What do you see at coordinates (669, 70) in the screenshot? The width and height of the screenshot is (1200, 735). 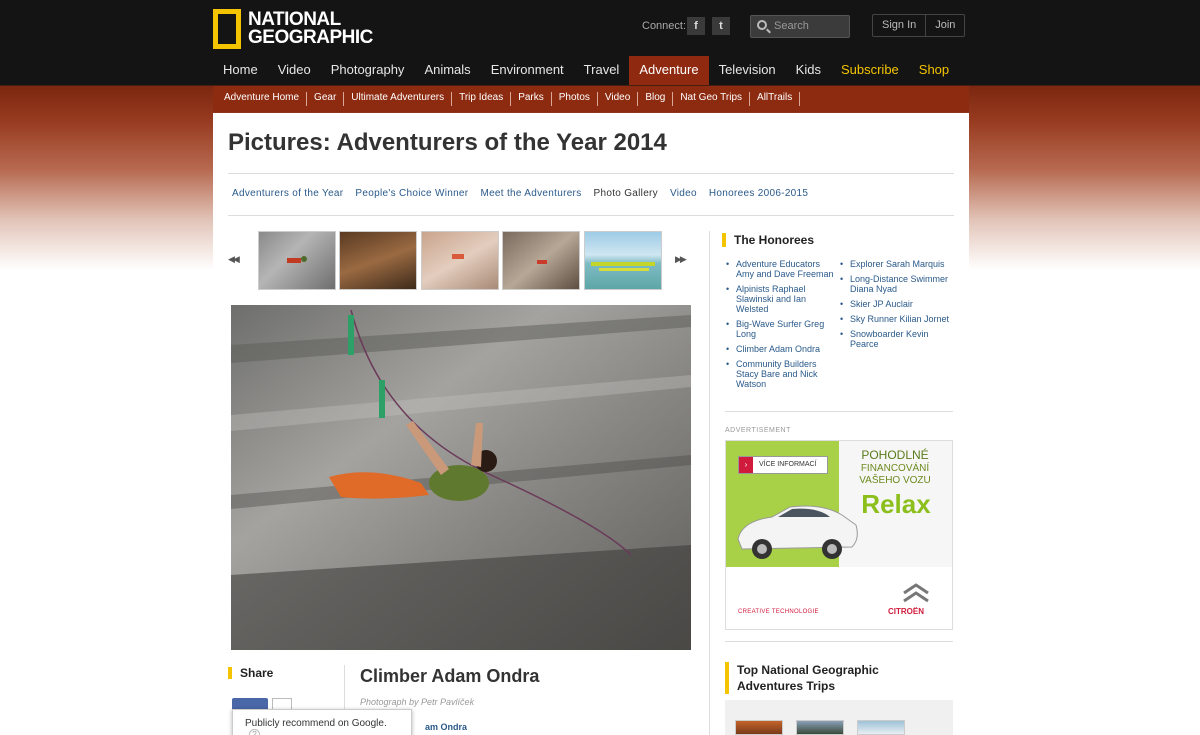 I see `nav-adventure: Adventure` at bounding box center [669, 70].